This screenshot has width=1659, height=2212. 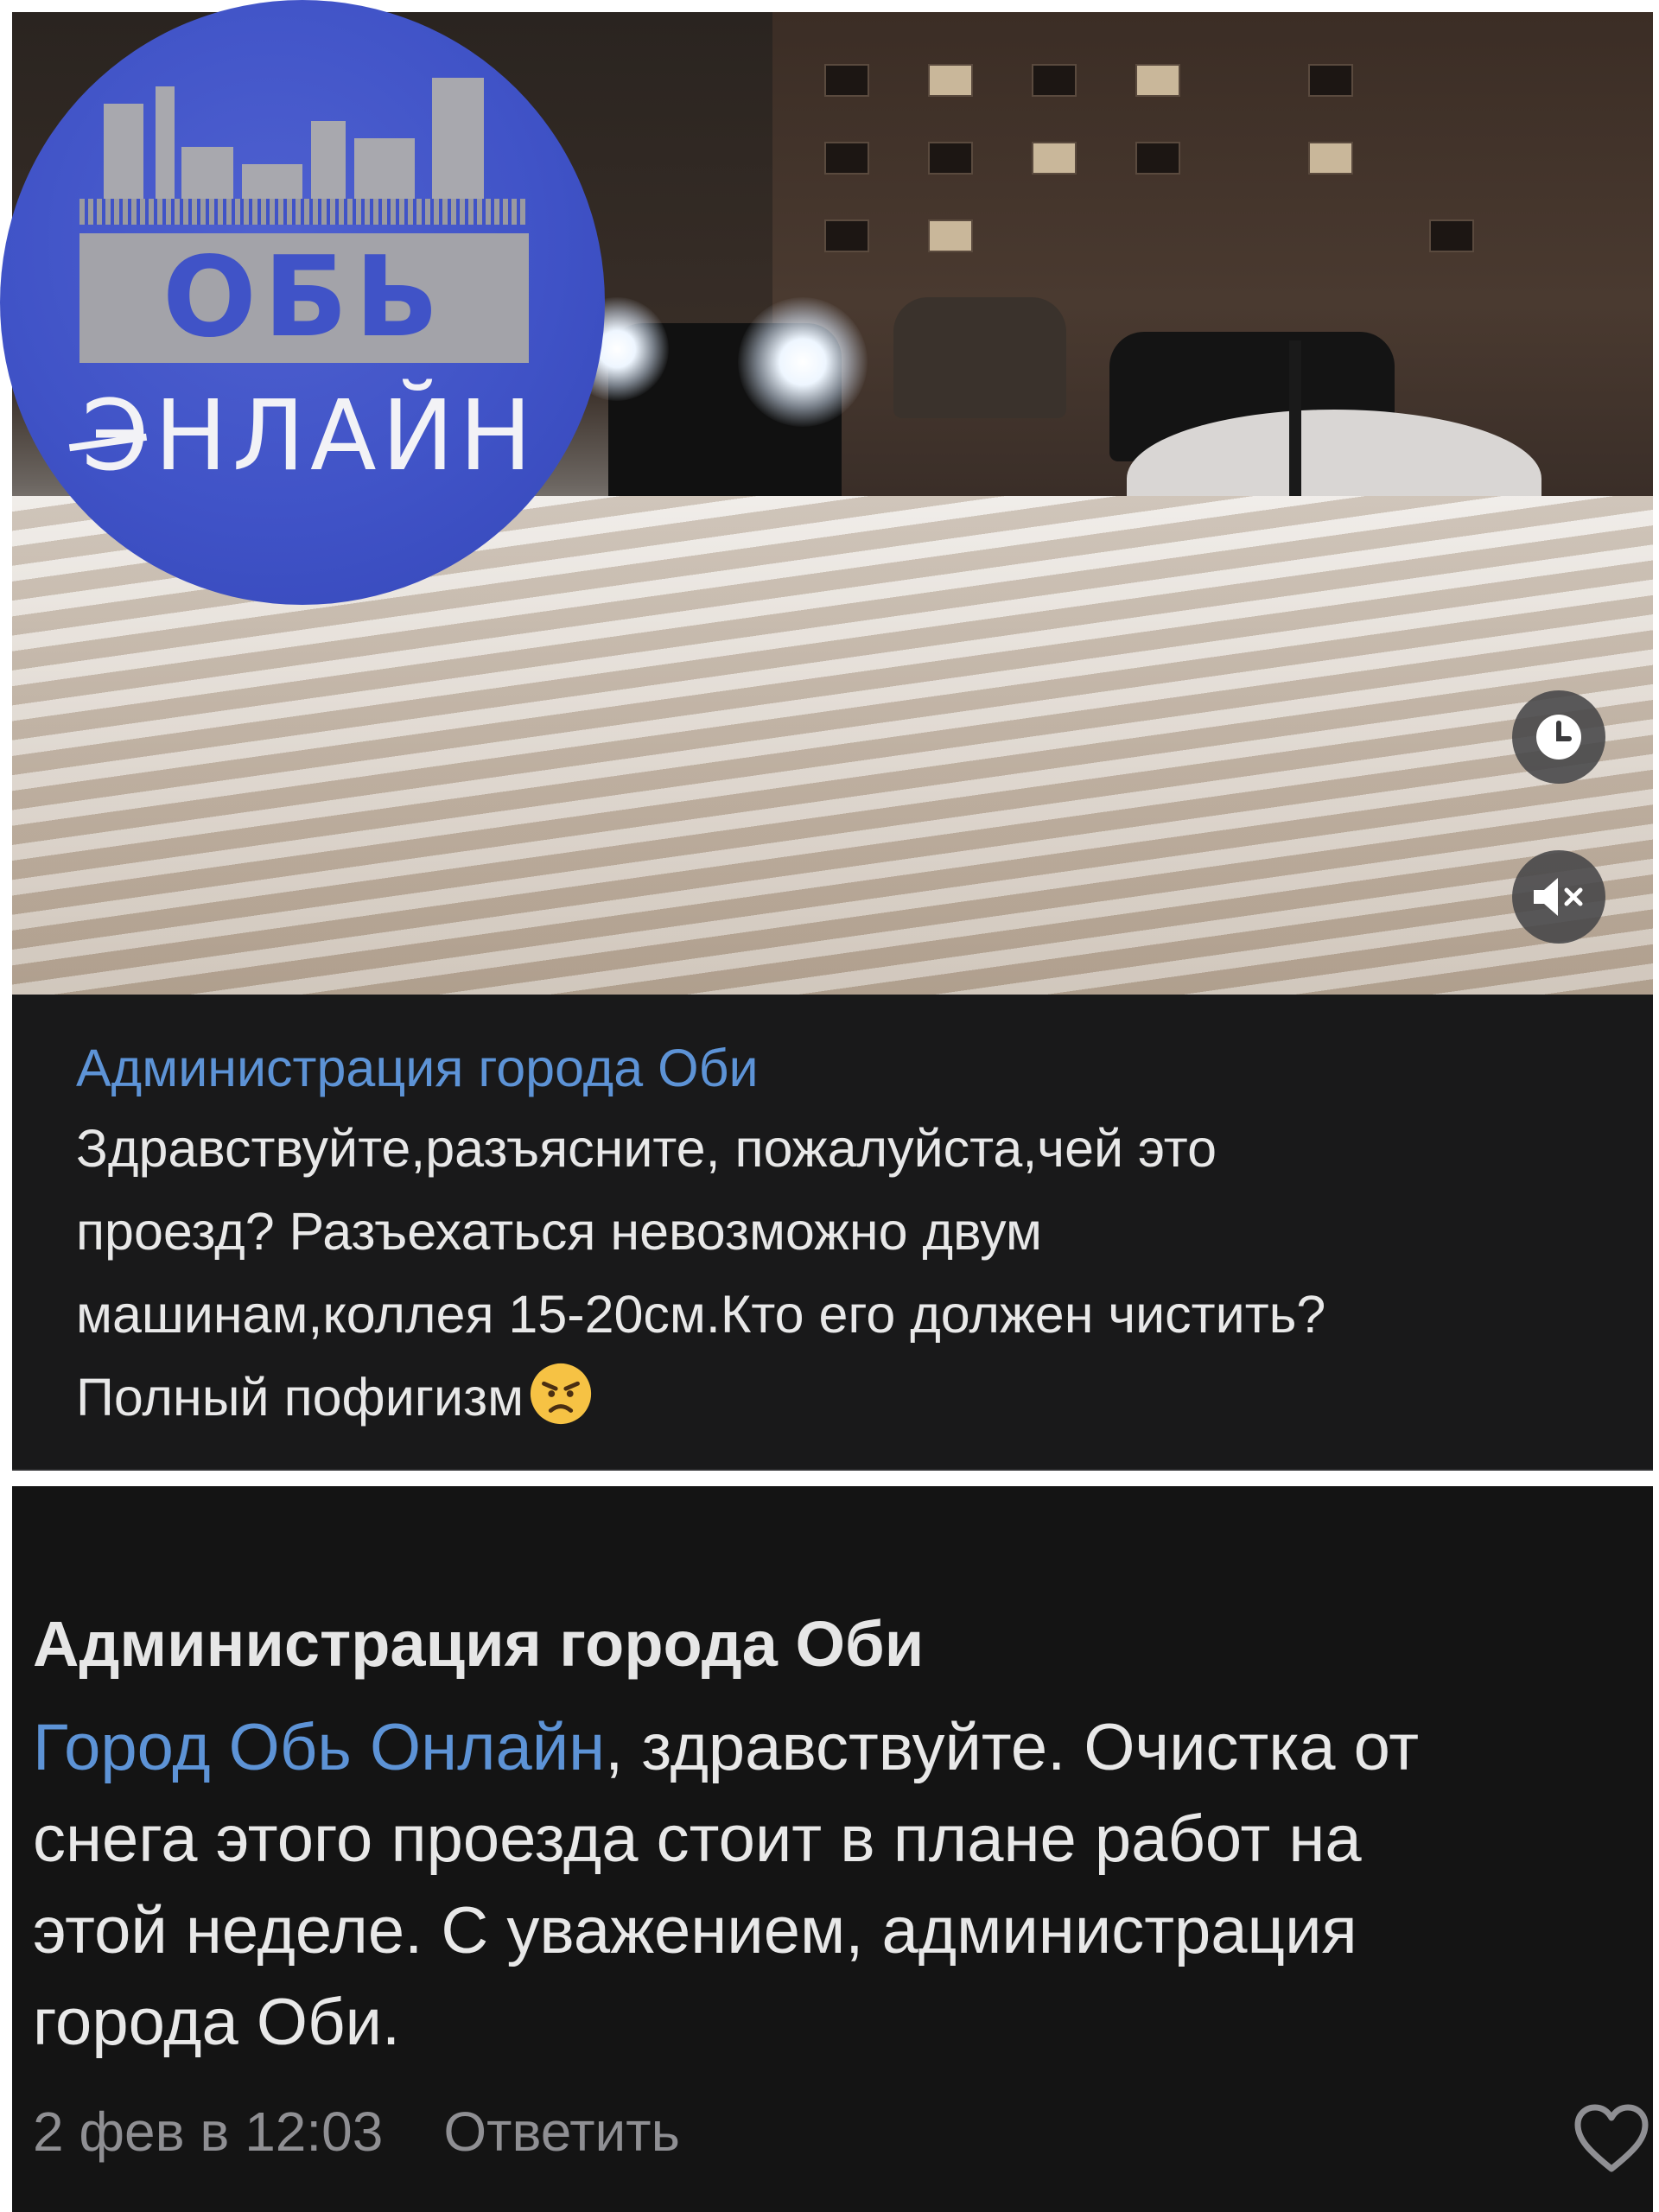 I want to click on post-line: проезд? Разъехаться невозможно двум, so click(x=559, y=1231).